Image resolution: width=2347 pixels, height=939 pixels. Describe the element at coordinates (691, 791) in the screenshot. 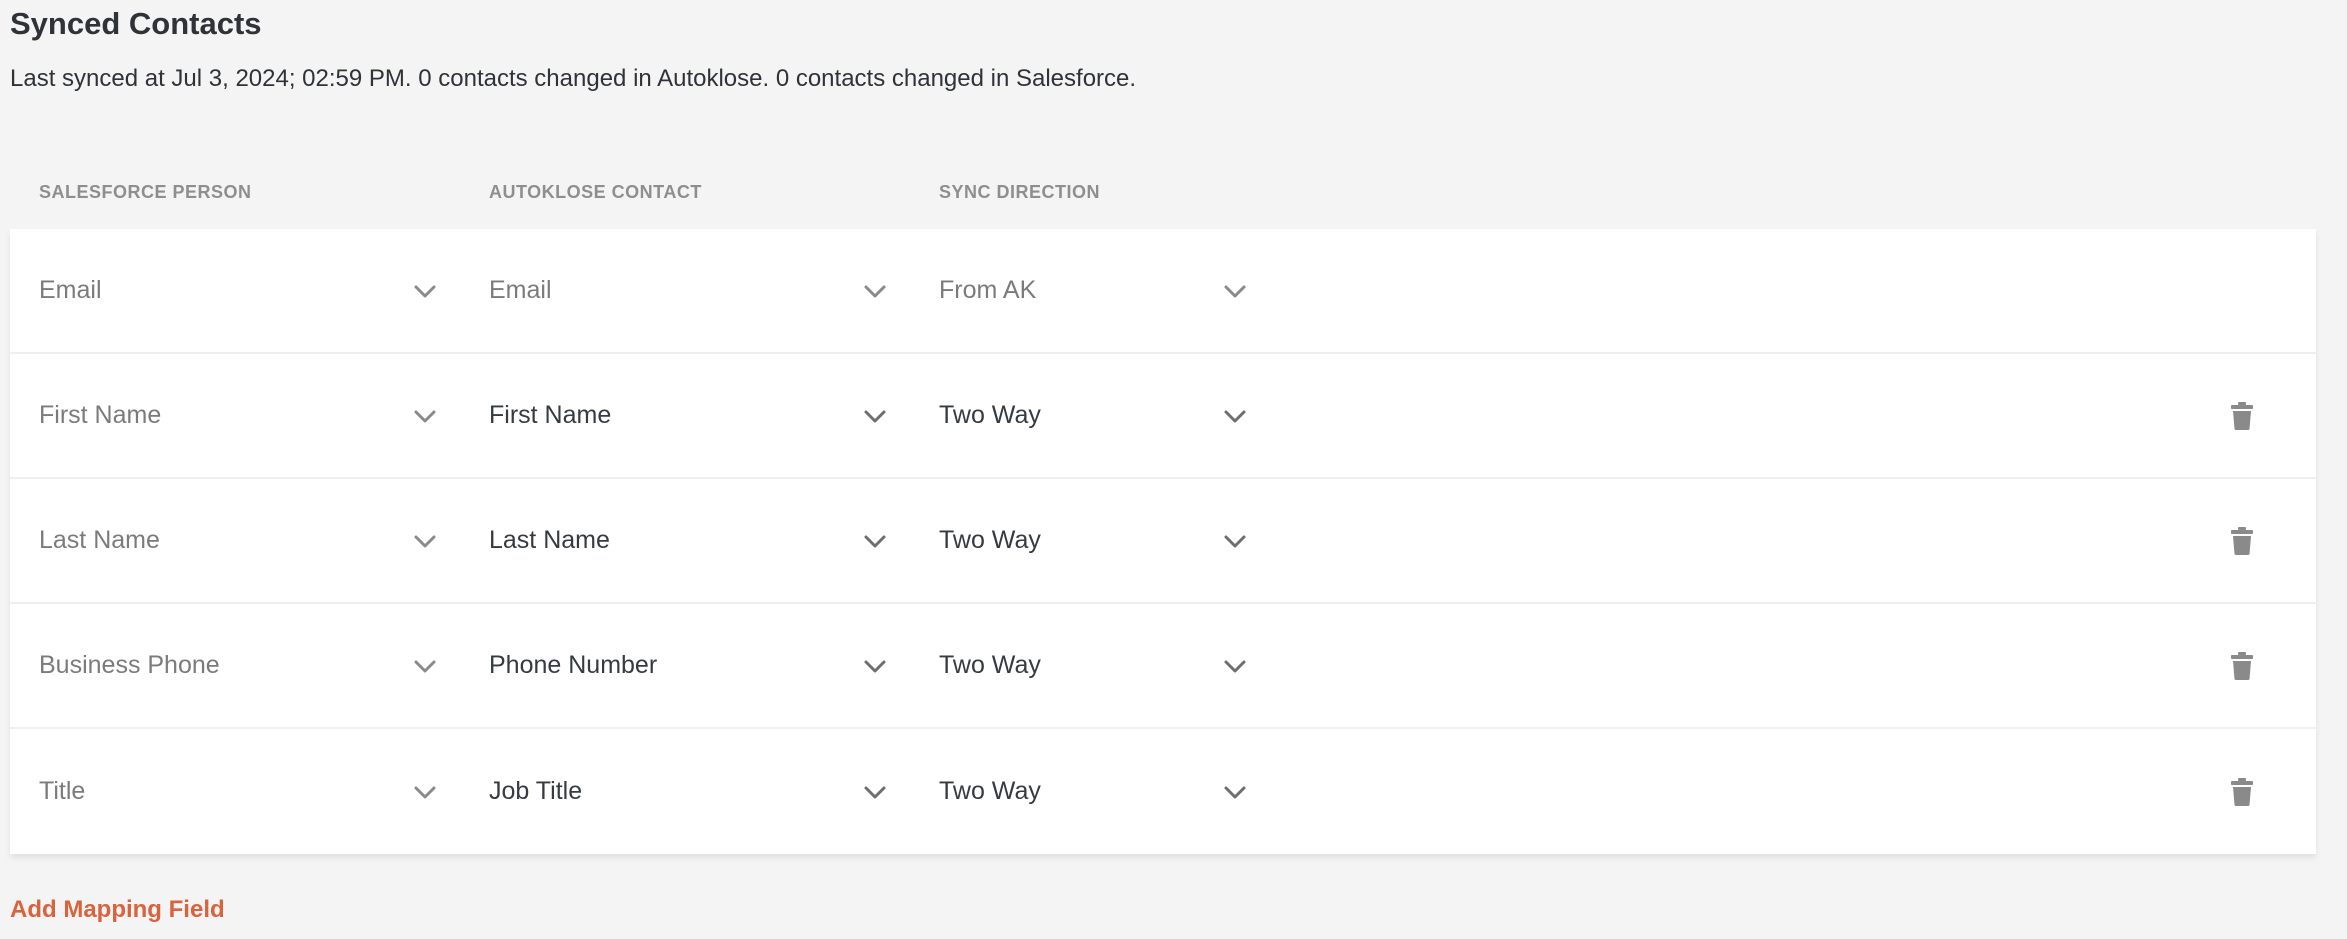

I see `autoklose-field-select: Job Title` at that location.